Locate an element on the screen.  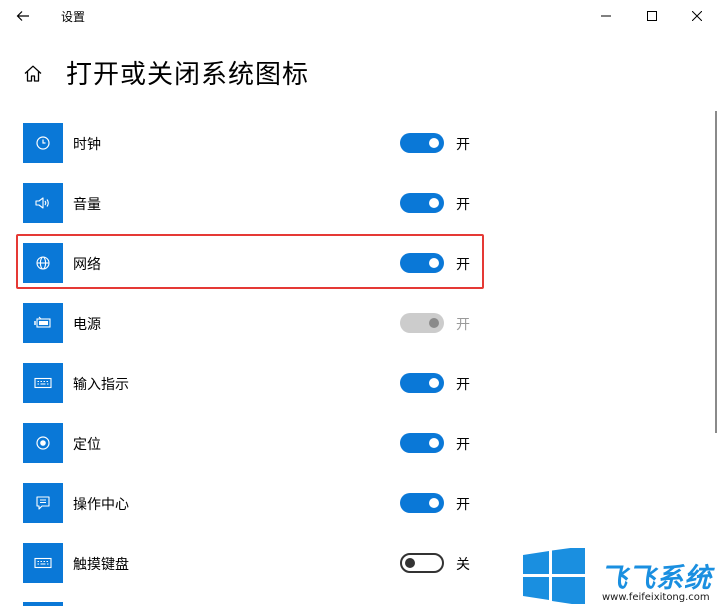
back-arrow-icon is located at coordinates (22, 16).